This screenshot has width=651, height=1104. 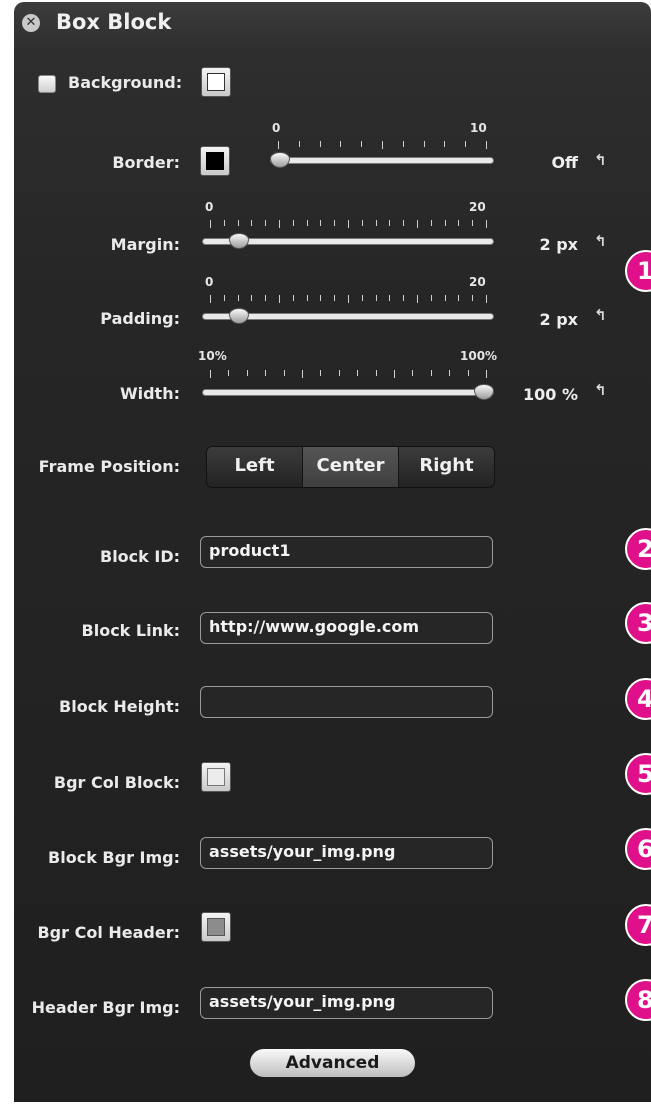 I want to click on bgr-col-header-swatch, so click(x=216, y=927).